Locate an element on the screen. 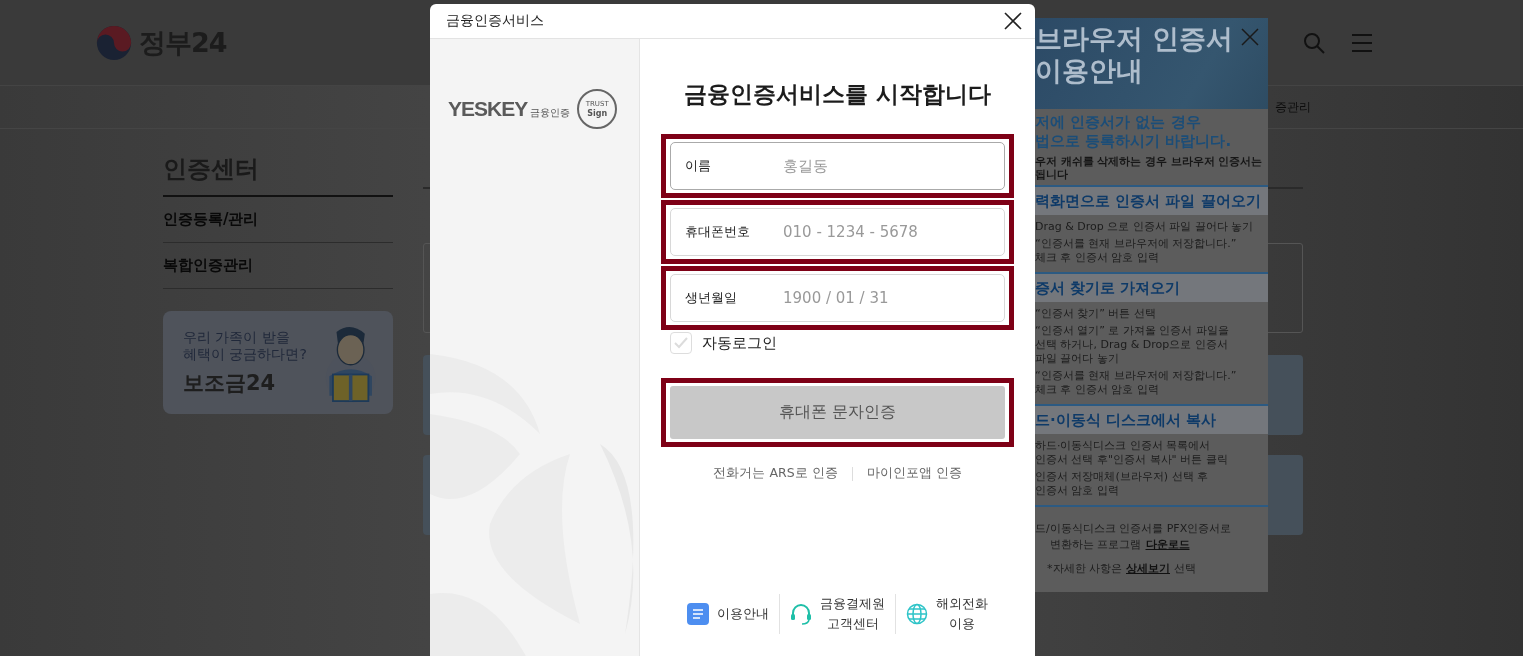  text-input: 홍길동 is located at coordinates (883, 166).